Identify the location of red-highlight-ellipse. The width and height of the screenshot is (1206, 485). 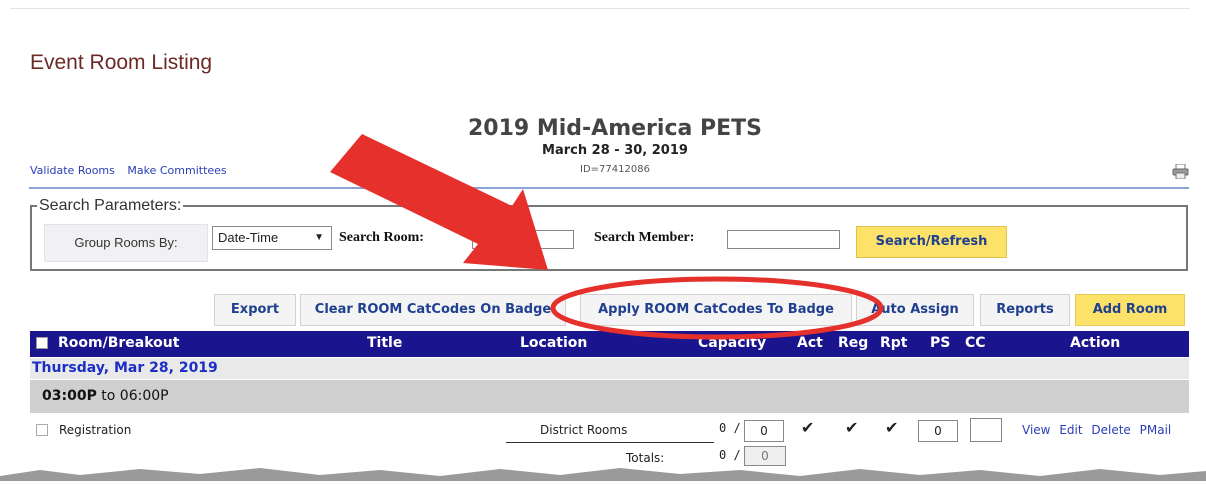
(717, 308).